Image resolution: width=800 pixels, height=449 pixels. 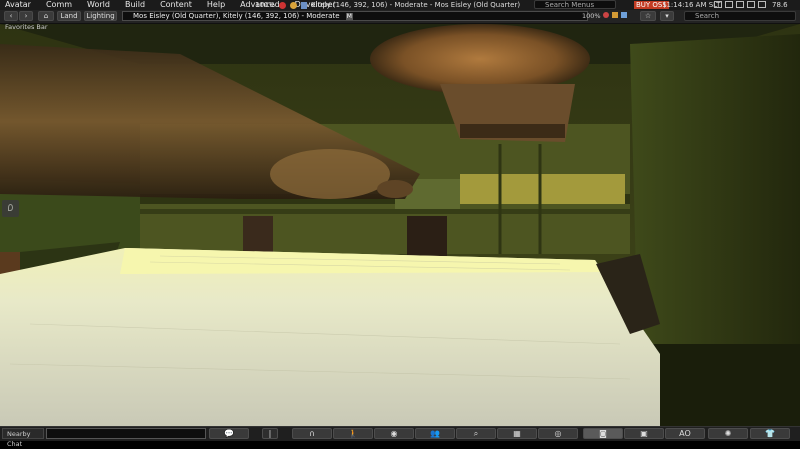 I want to click on avatar-status-icon, so click(x=304, y=5).